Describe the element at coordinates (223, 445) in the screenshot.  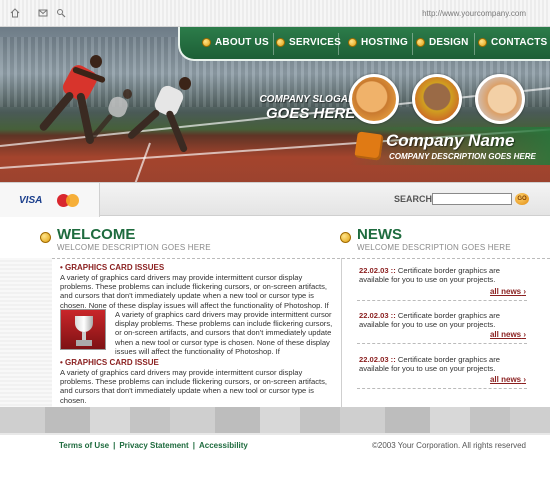
I see `accessibility-link: Accessibility` at that location.